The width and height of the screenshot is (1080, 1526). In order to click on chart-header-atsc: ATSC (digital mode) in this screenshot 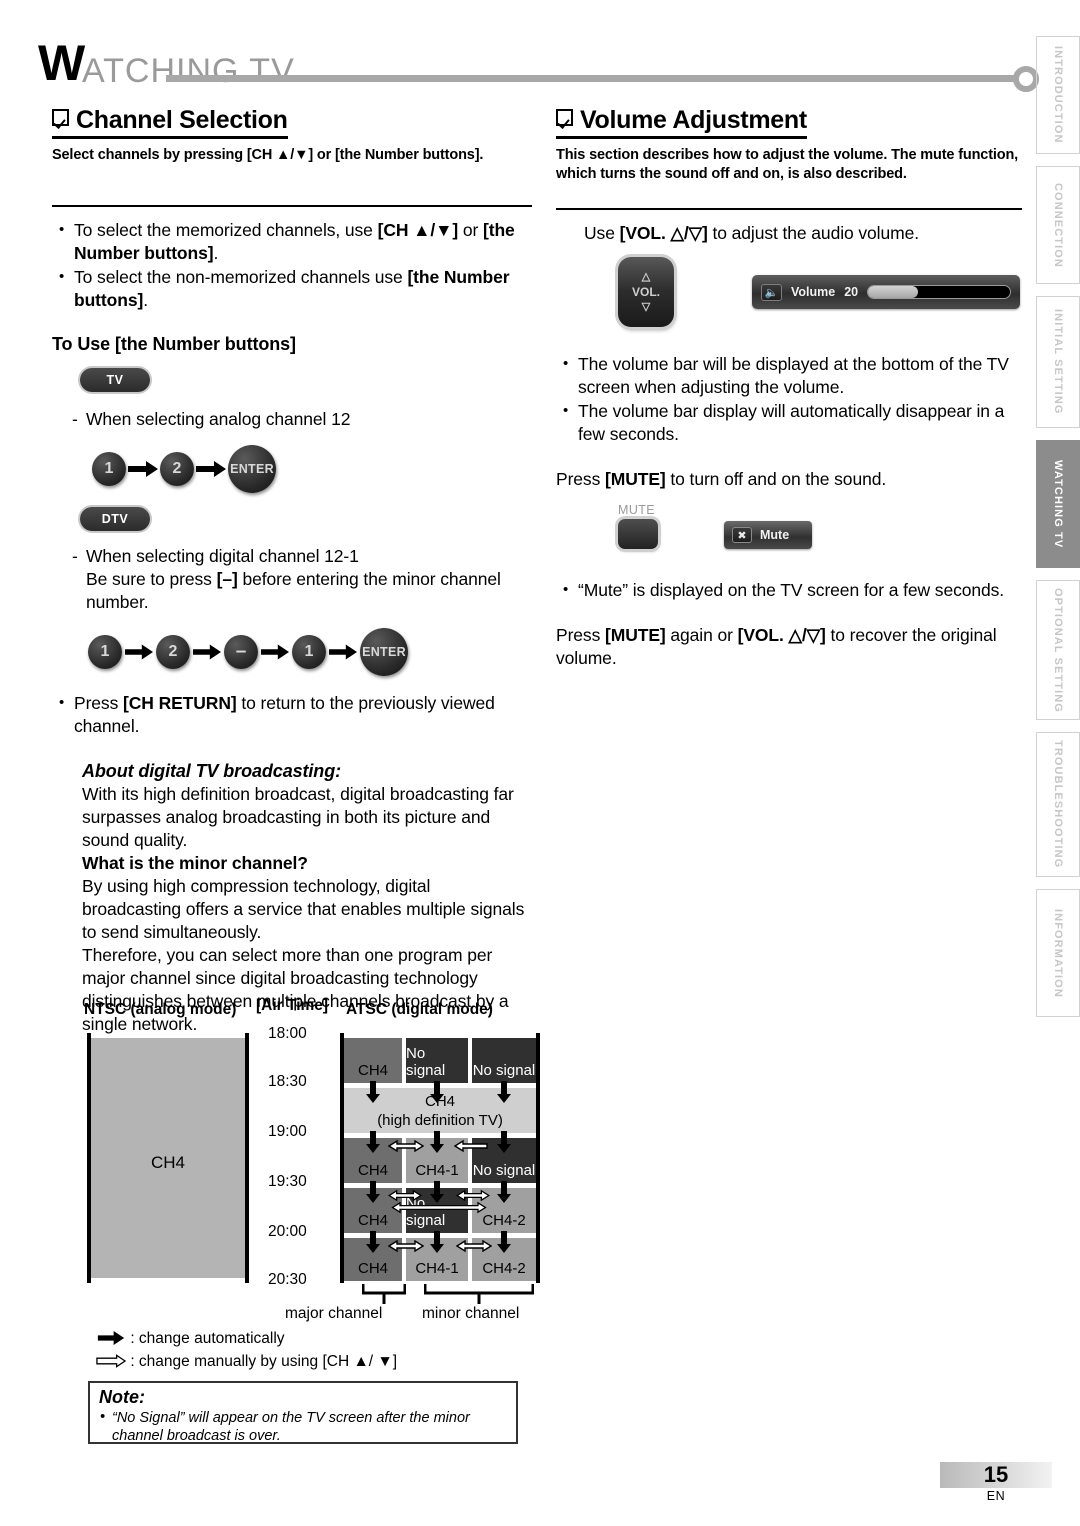, I will do `click(419, 1009)`.